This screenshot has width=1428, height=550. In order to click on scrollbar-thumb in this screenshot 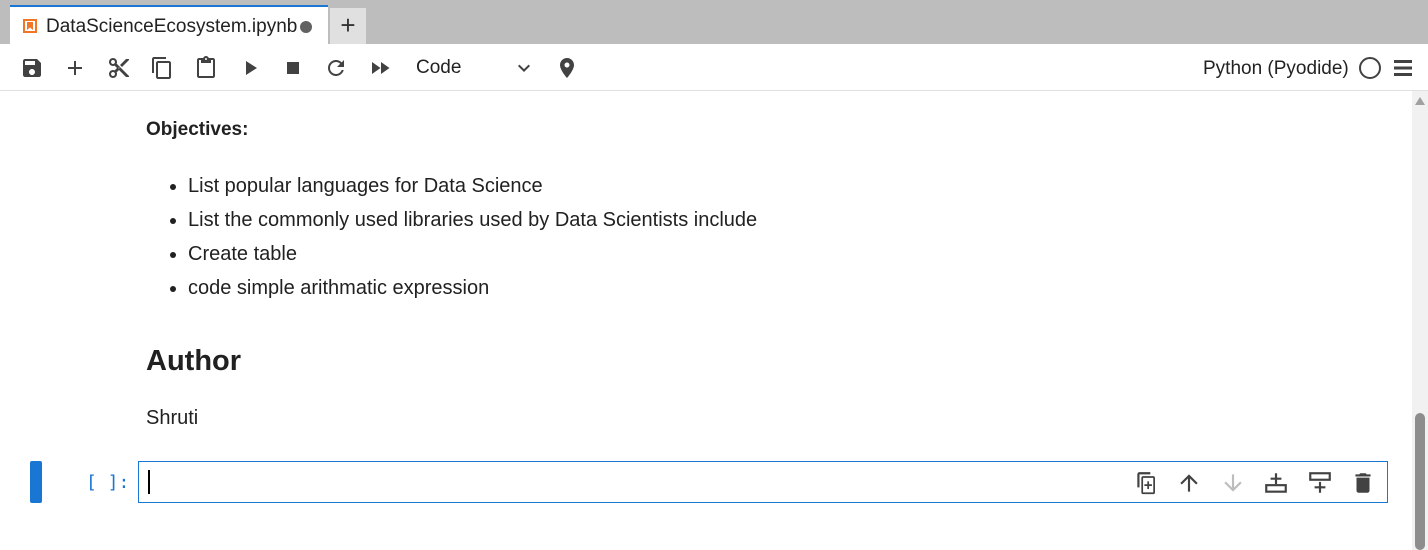, I will do `click(1420, 481)`.